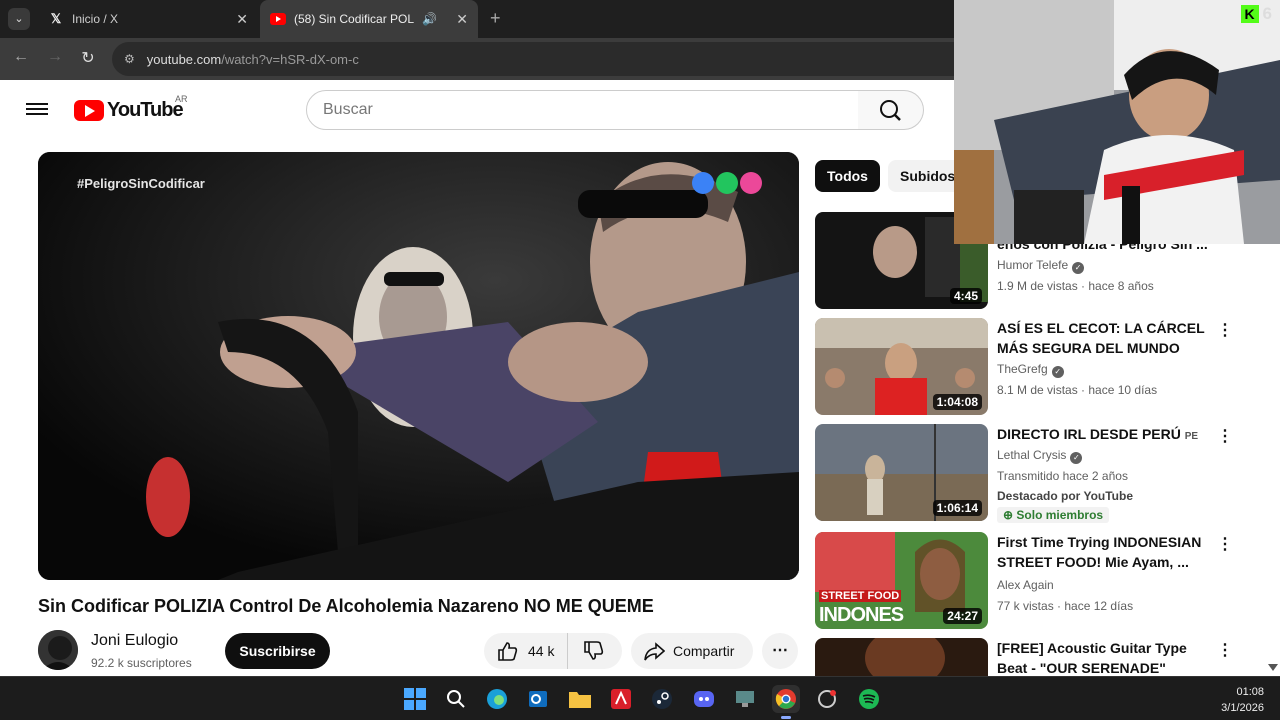 The image size is (1280, 720). Describe the element at coordinates (89, 110) in the screenshot. I see `youtube-play-icon` at that location.